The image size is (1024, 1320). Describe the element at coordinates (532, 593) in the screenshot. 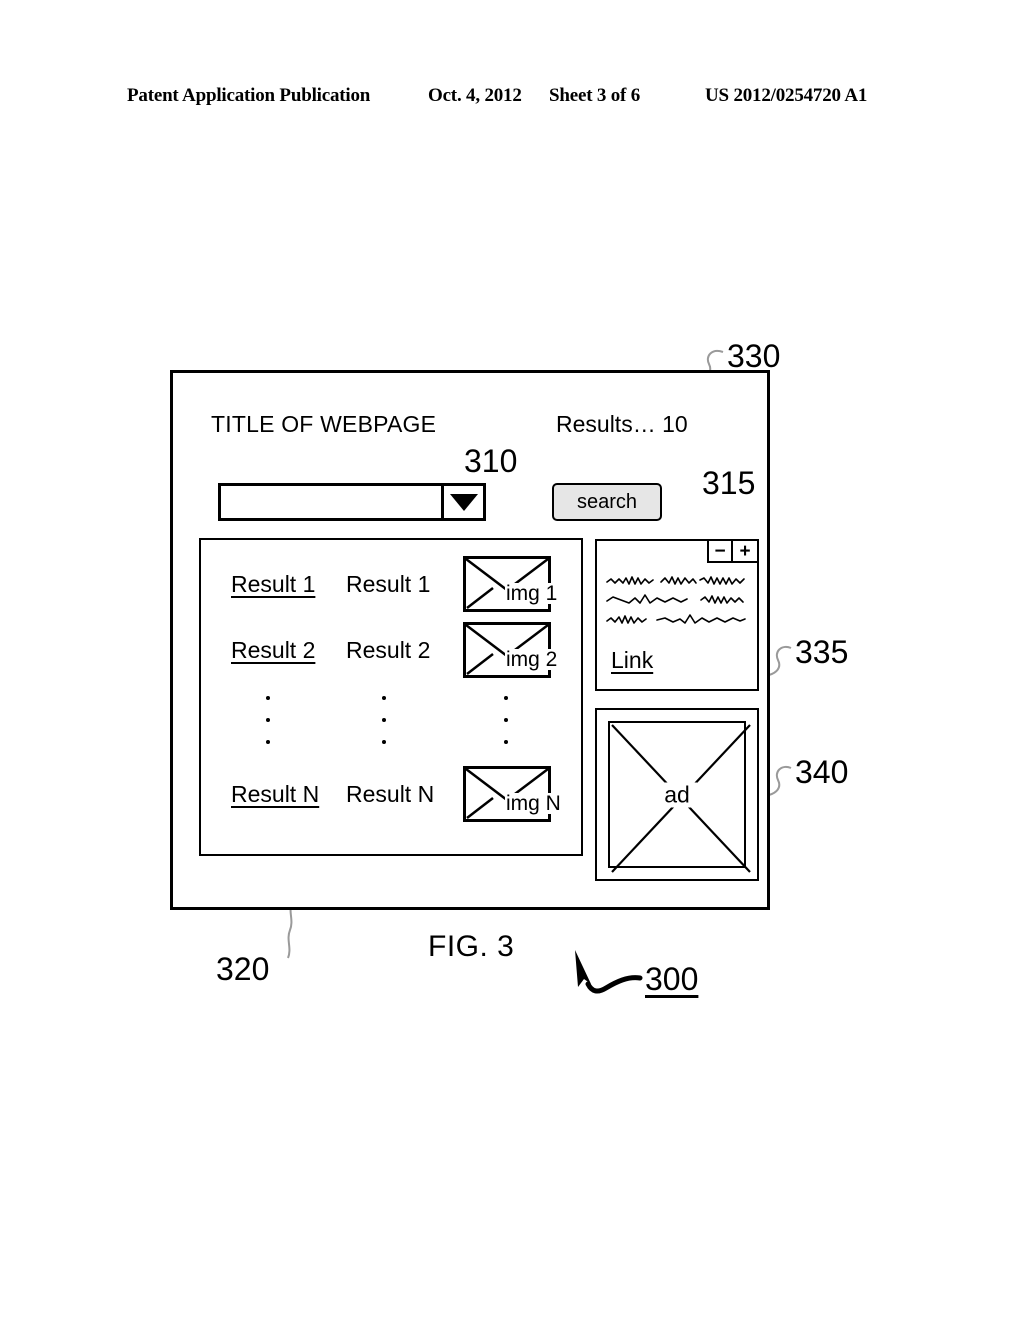

I see `result-image-label: img 1` at that location.